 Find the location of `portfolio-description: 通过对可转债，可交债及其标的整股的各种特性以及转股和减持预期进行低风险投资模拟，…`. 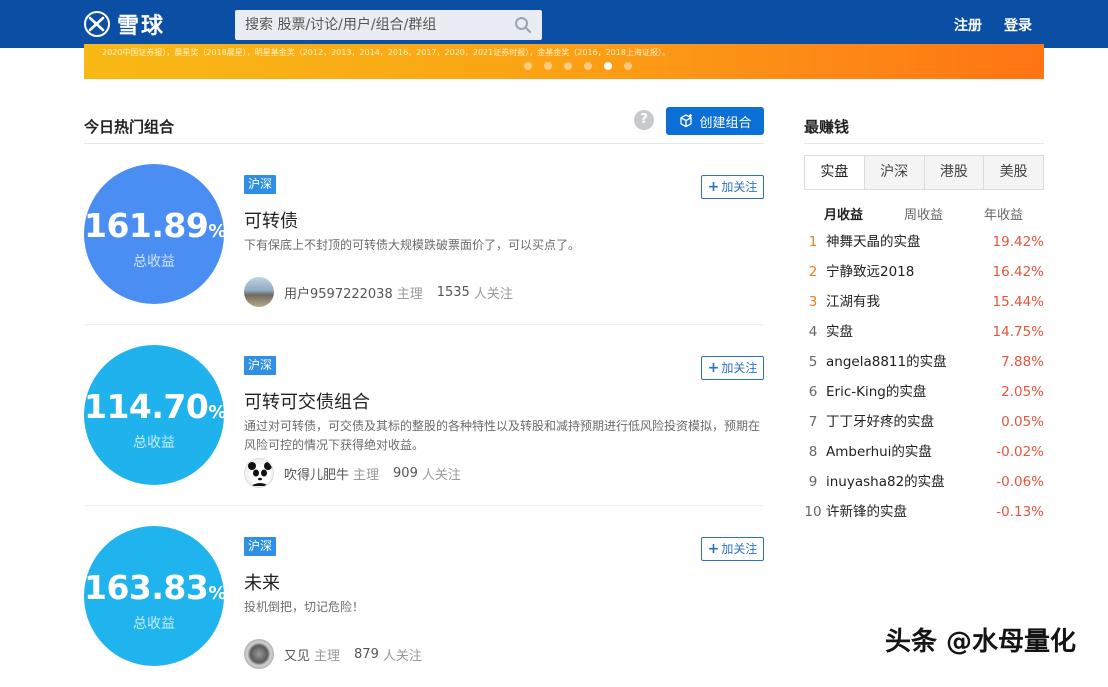

portfolio-description: 通过对可转债，可交债及其标的整股的各种特性以及转股和减持预期进行低风险投资模拟，… is located at coordinates (502, 435).